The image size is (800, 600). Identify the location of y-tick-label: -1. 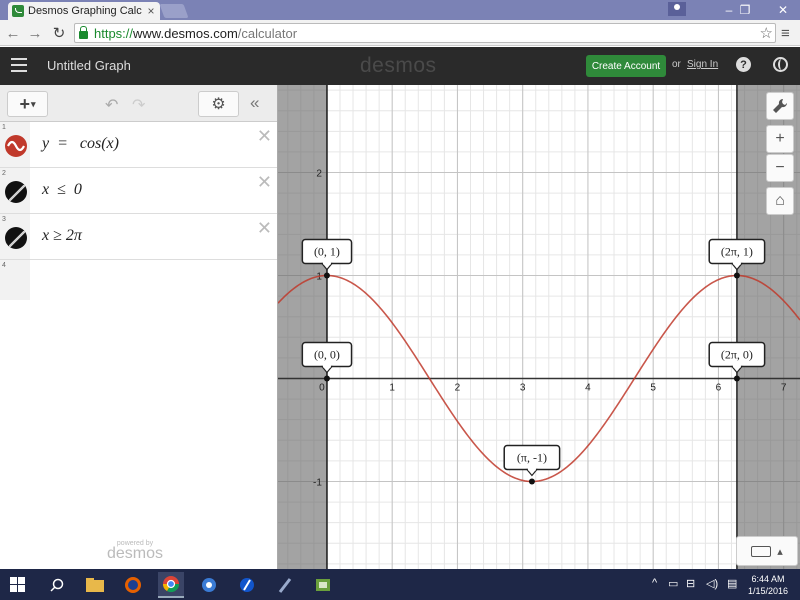
(317, 482).